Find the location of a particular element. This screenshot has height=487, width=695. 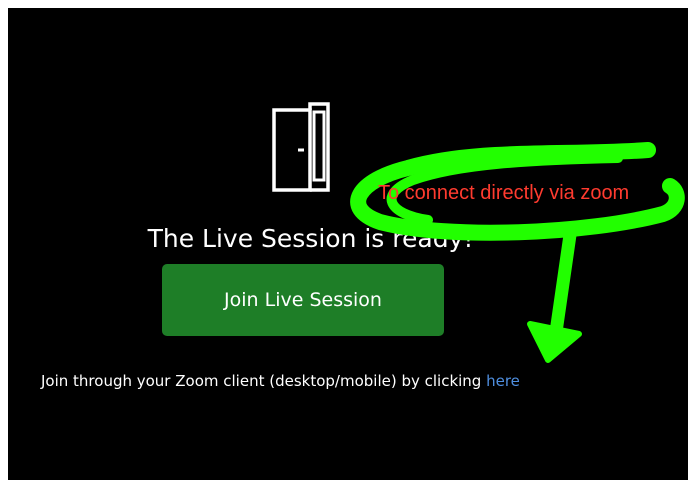

session-ready-title: The Live Session is ready! is located at coordinates (310, 238).